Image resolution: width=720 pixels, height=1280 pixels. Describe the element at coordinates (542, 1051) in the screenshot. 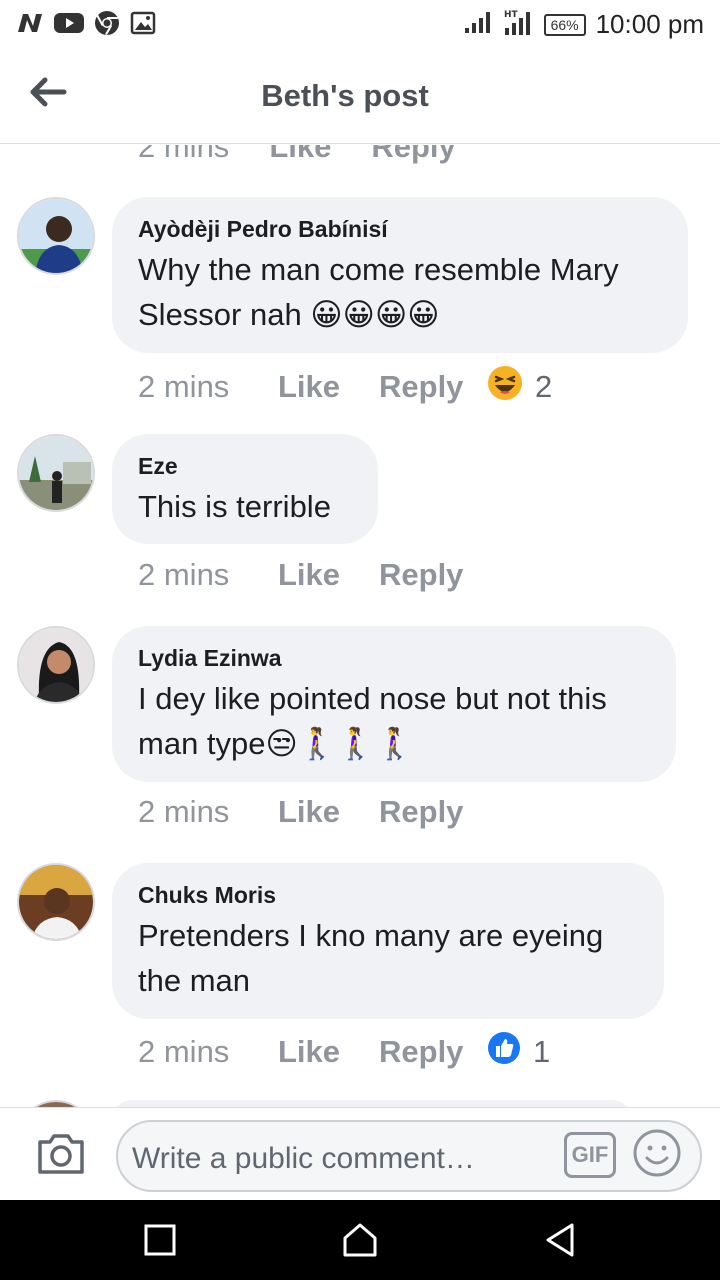

I see `reaction-count: 1` at that location.